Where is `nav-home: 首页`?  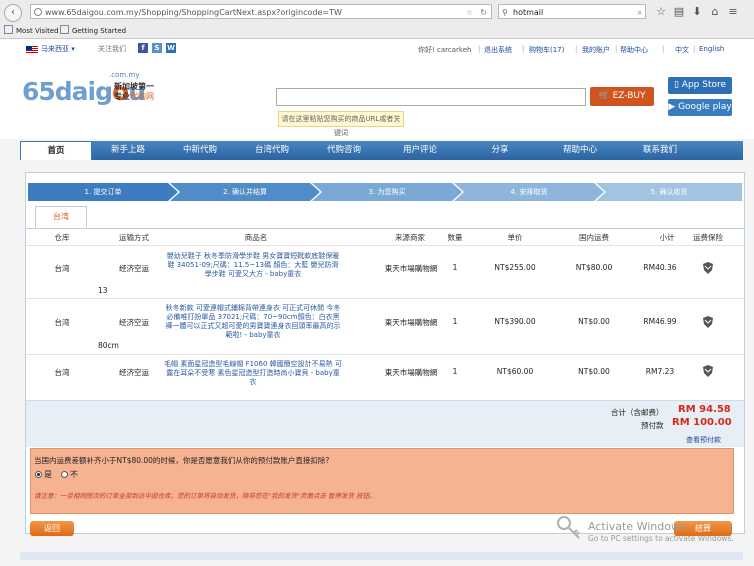
nav-home: 首页 is located at coordinates (56, 150).